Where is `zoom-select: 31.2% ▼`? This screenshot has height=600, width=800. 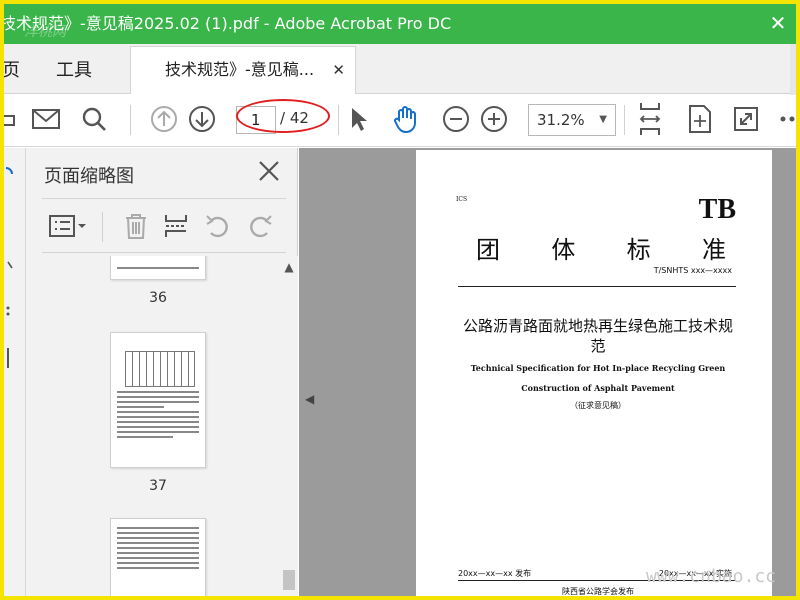 zoom-select: 31.2% ▼ is located at coordinates (572, 120).